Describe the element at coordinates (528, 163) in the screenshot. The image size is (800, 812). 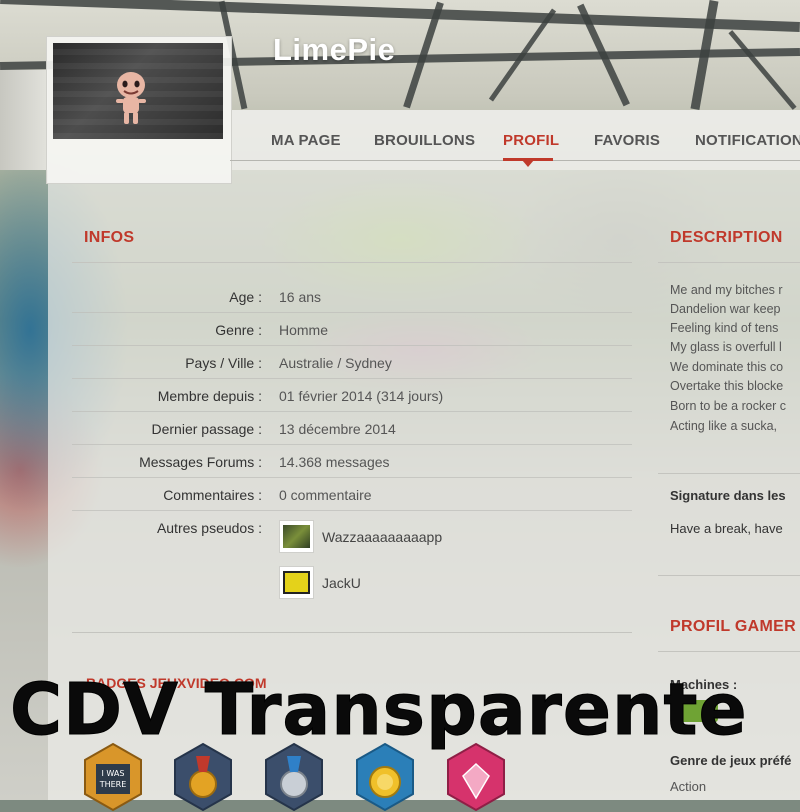
I see `active-tab-caret-icon` at that location.